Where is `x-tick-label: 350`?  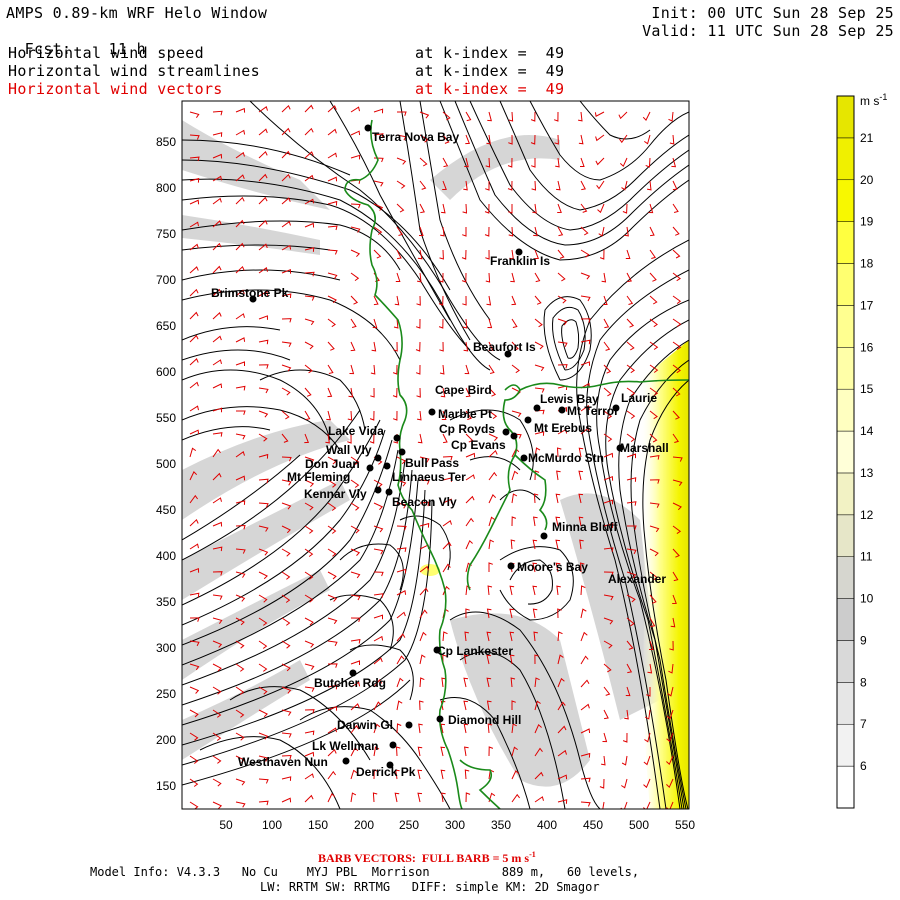
x-tick-label: 350 is located at coordinates (501, 825).